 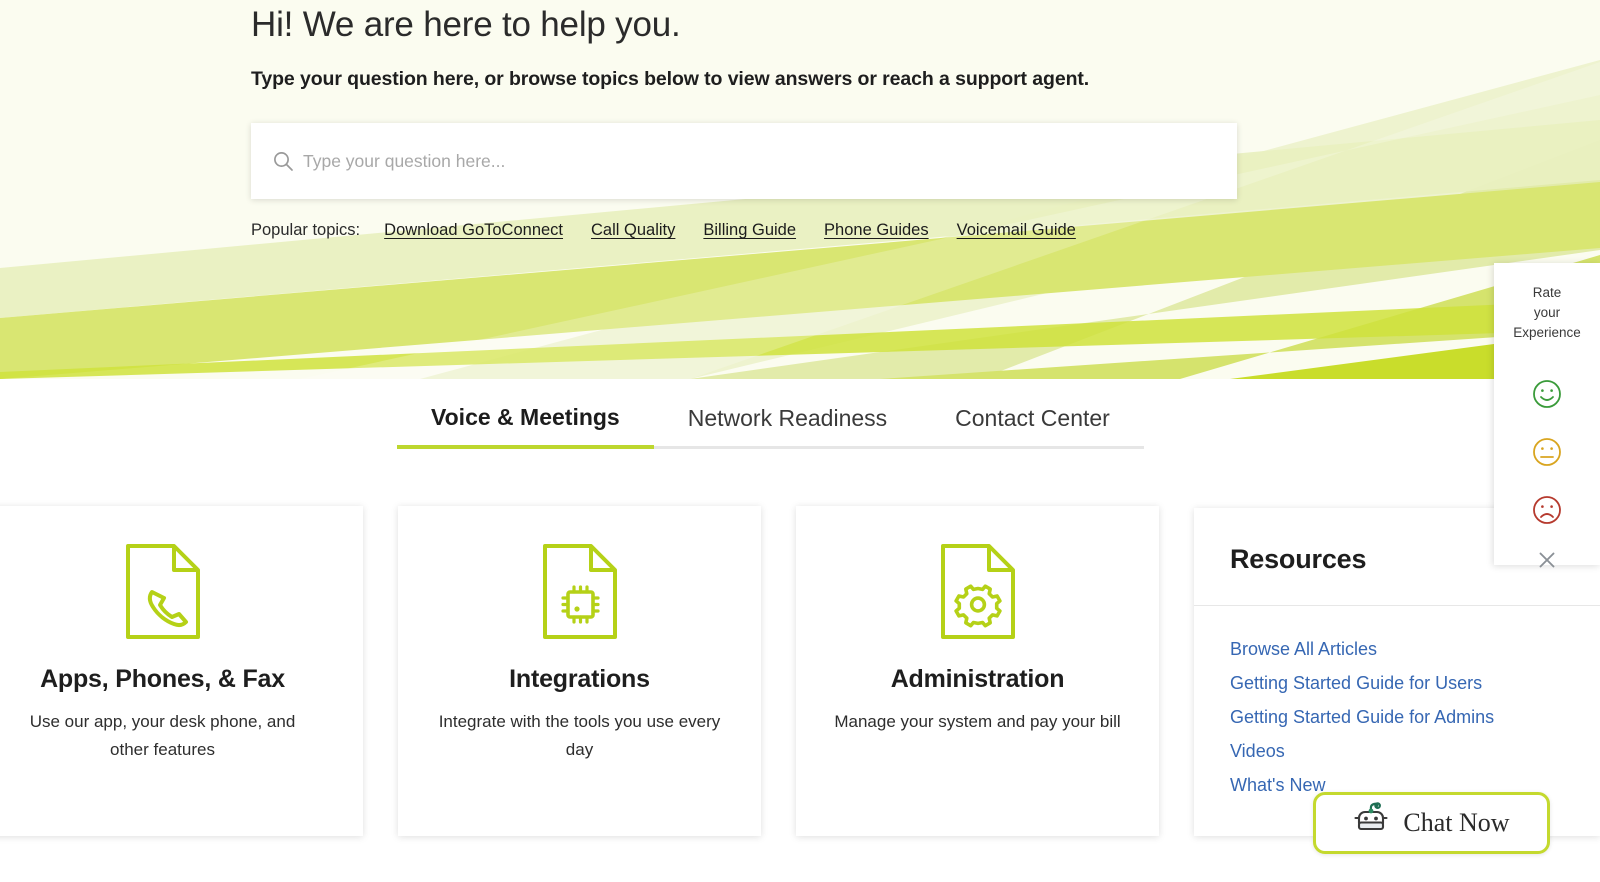 What do you see at coordinates (1032, 427) in the screenshot?
I see `tab-contact-center: Contact Center` at bounding box center [1032, 427].